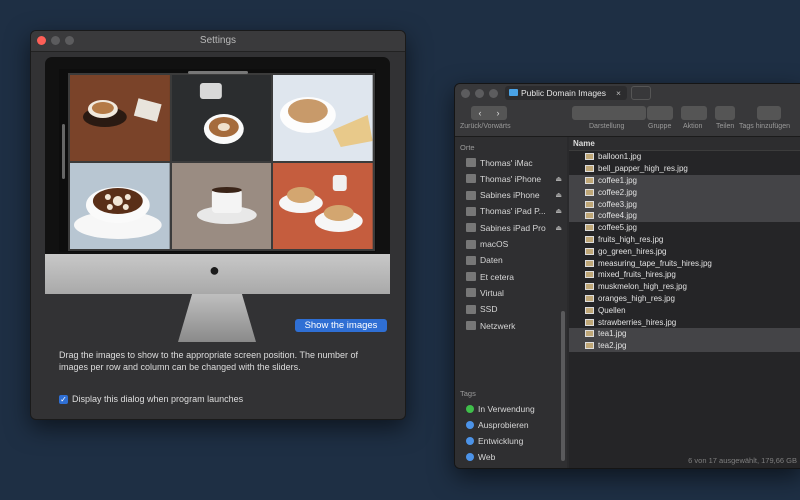 Image resolution: width=800 pixels, height=500 pixels. Describe the element at coordinates (514, 162) in the screenshot. I see `sidebar-item-place: Thomas' iMac` at that location.